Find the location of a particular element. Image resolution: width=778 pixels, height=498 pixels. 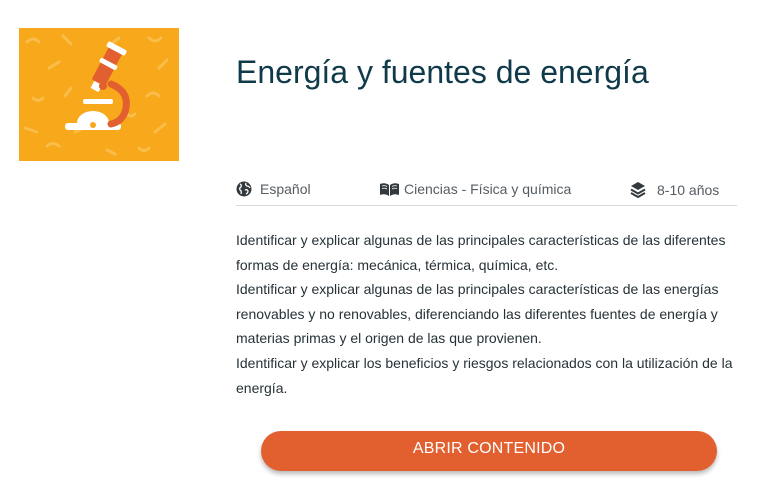

open-content-button: ABRIR CONTENIDO is located at coordinates (489, 451).